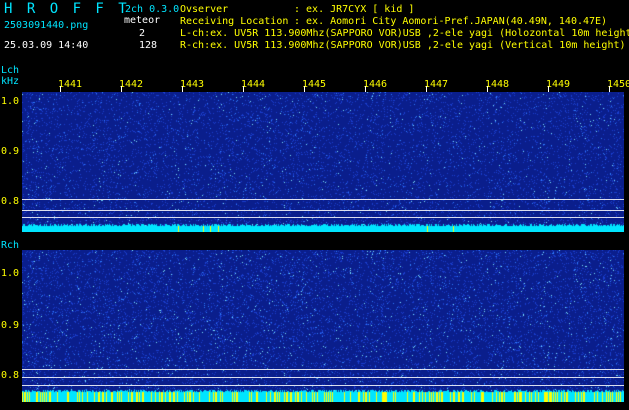  What do you see at coordinates (46, 45) in the screenshot?
I see `datetime: 25.03.09 14:40` at bounding box center [46, 45].